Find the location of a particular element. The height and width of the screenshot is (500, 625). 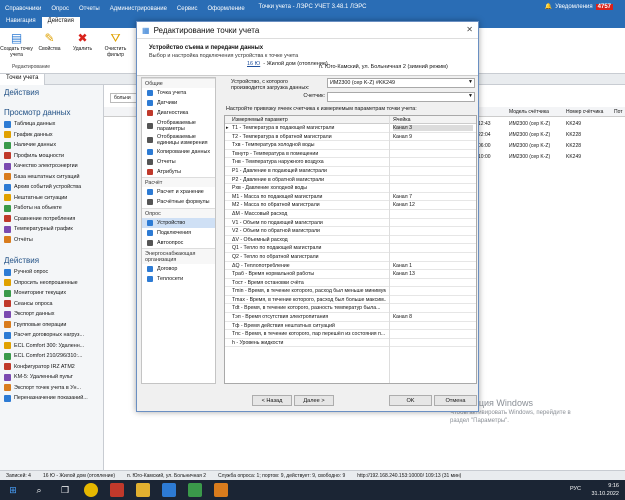

sidebar-action-item: Мониторинг текущих is located at coordinates (51, 293).